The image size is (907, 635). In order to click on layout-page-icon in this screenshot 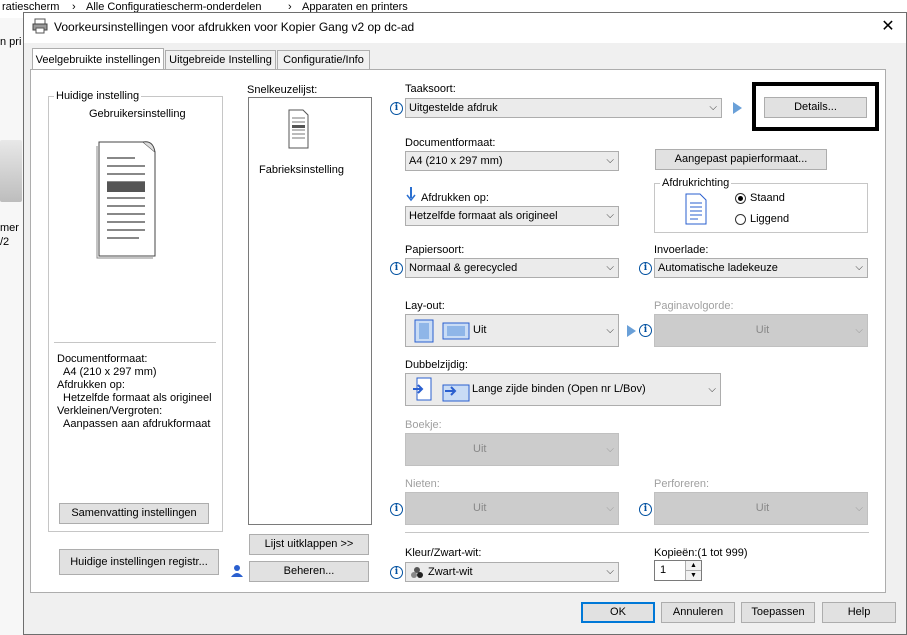, I will do `click(442, 331)`.